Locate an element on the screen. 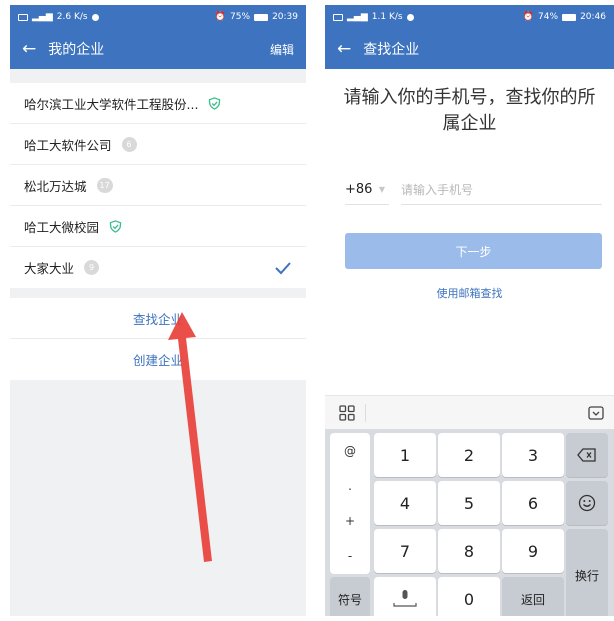 This screenshot has height=621, width=614. page-title: 我的企业 is located at coordinates (76, 50).